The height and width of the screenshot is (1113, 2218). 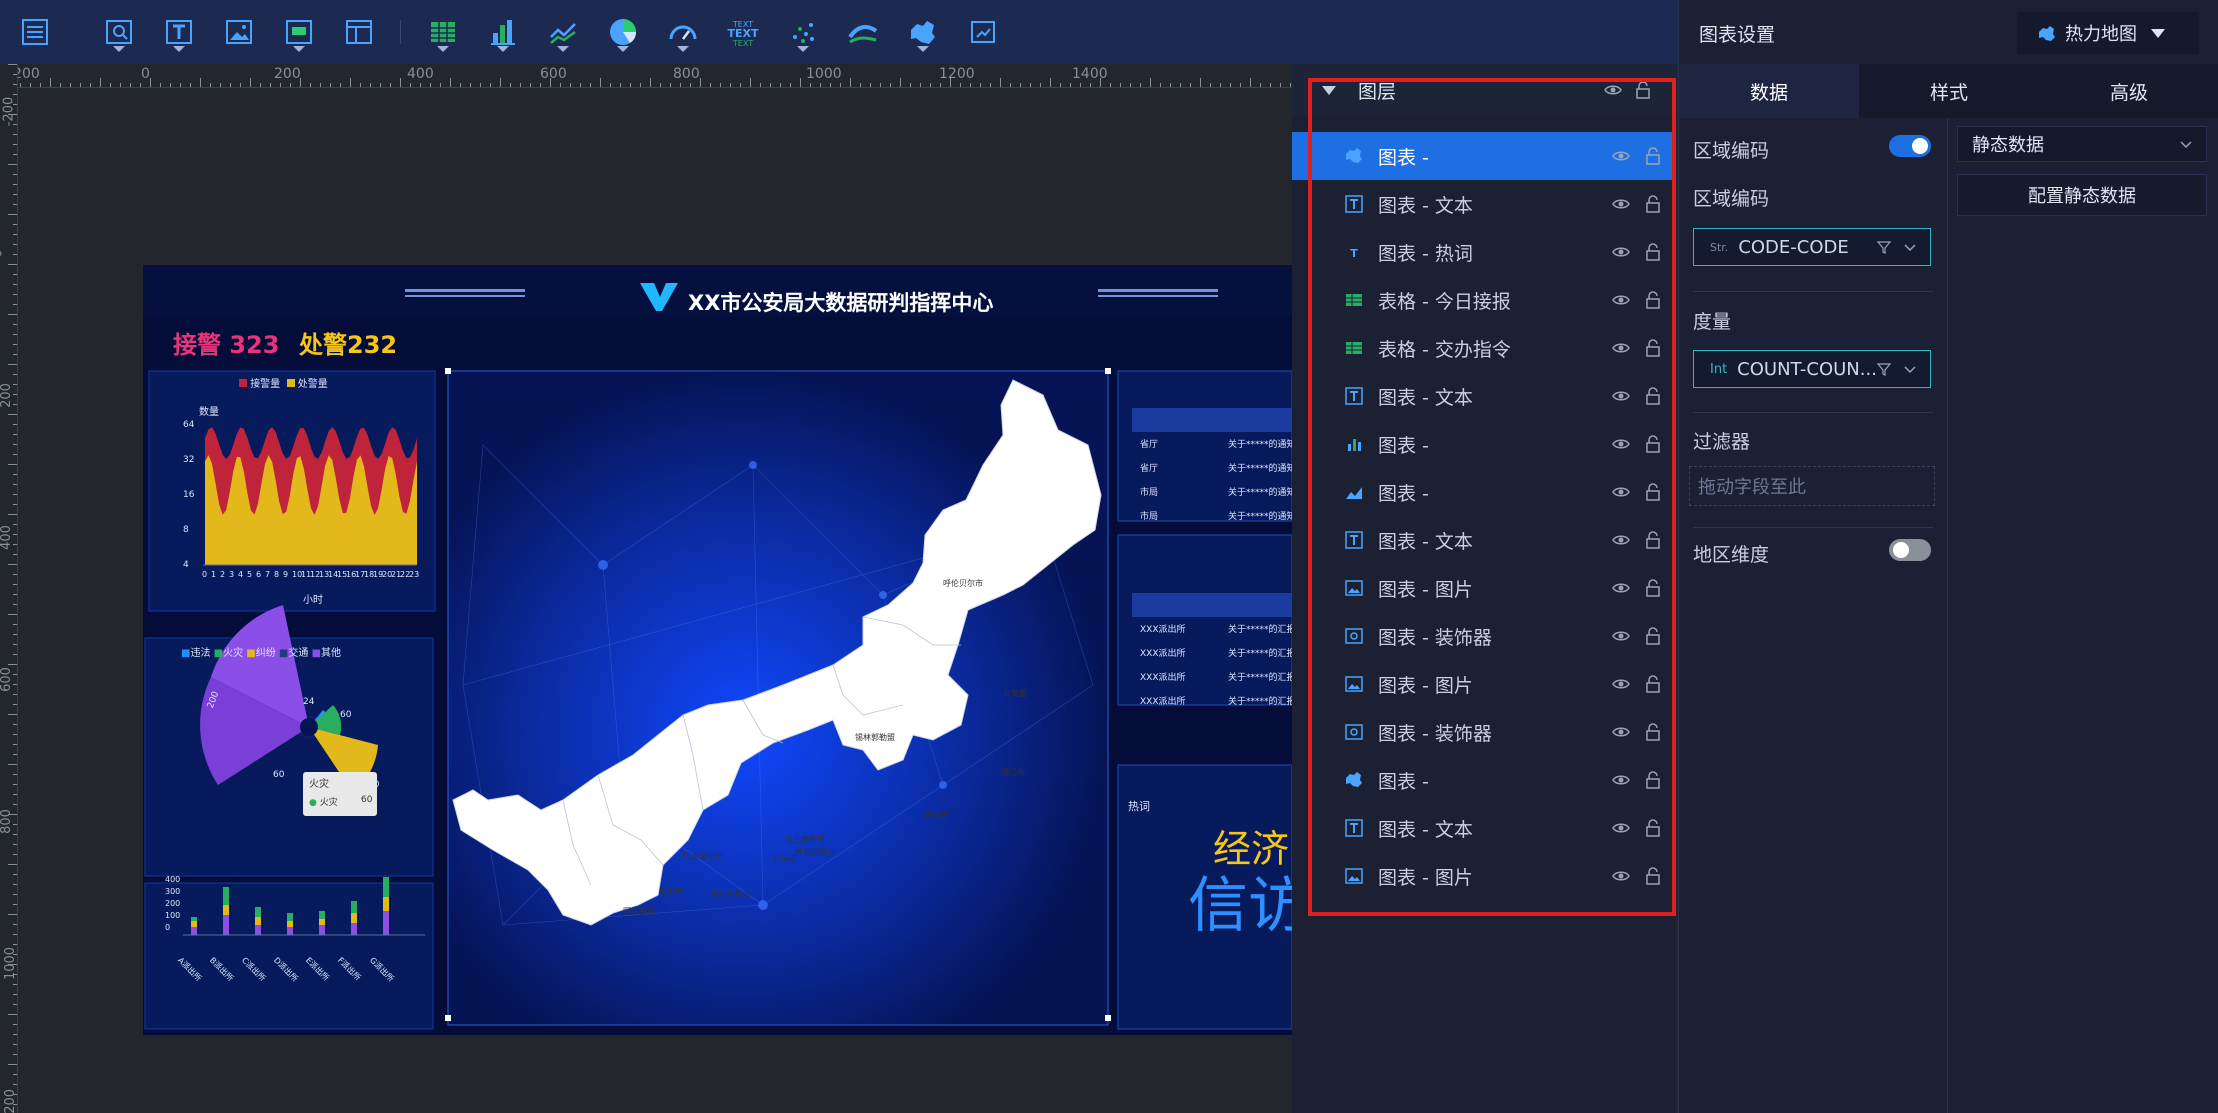 What do you see at coordinates (261, 651) in the screenshot?
I see `rose-chart-legend: ■违法 ■火灾 ■纠纷 ■交通 ■其他` at bounding box center [261, 651].